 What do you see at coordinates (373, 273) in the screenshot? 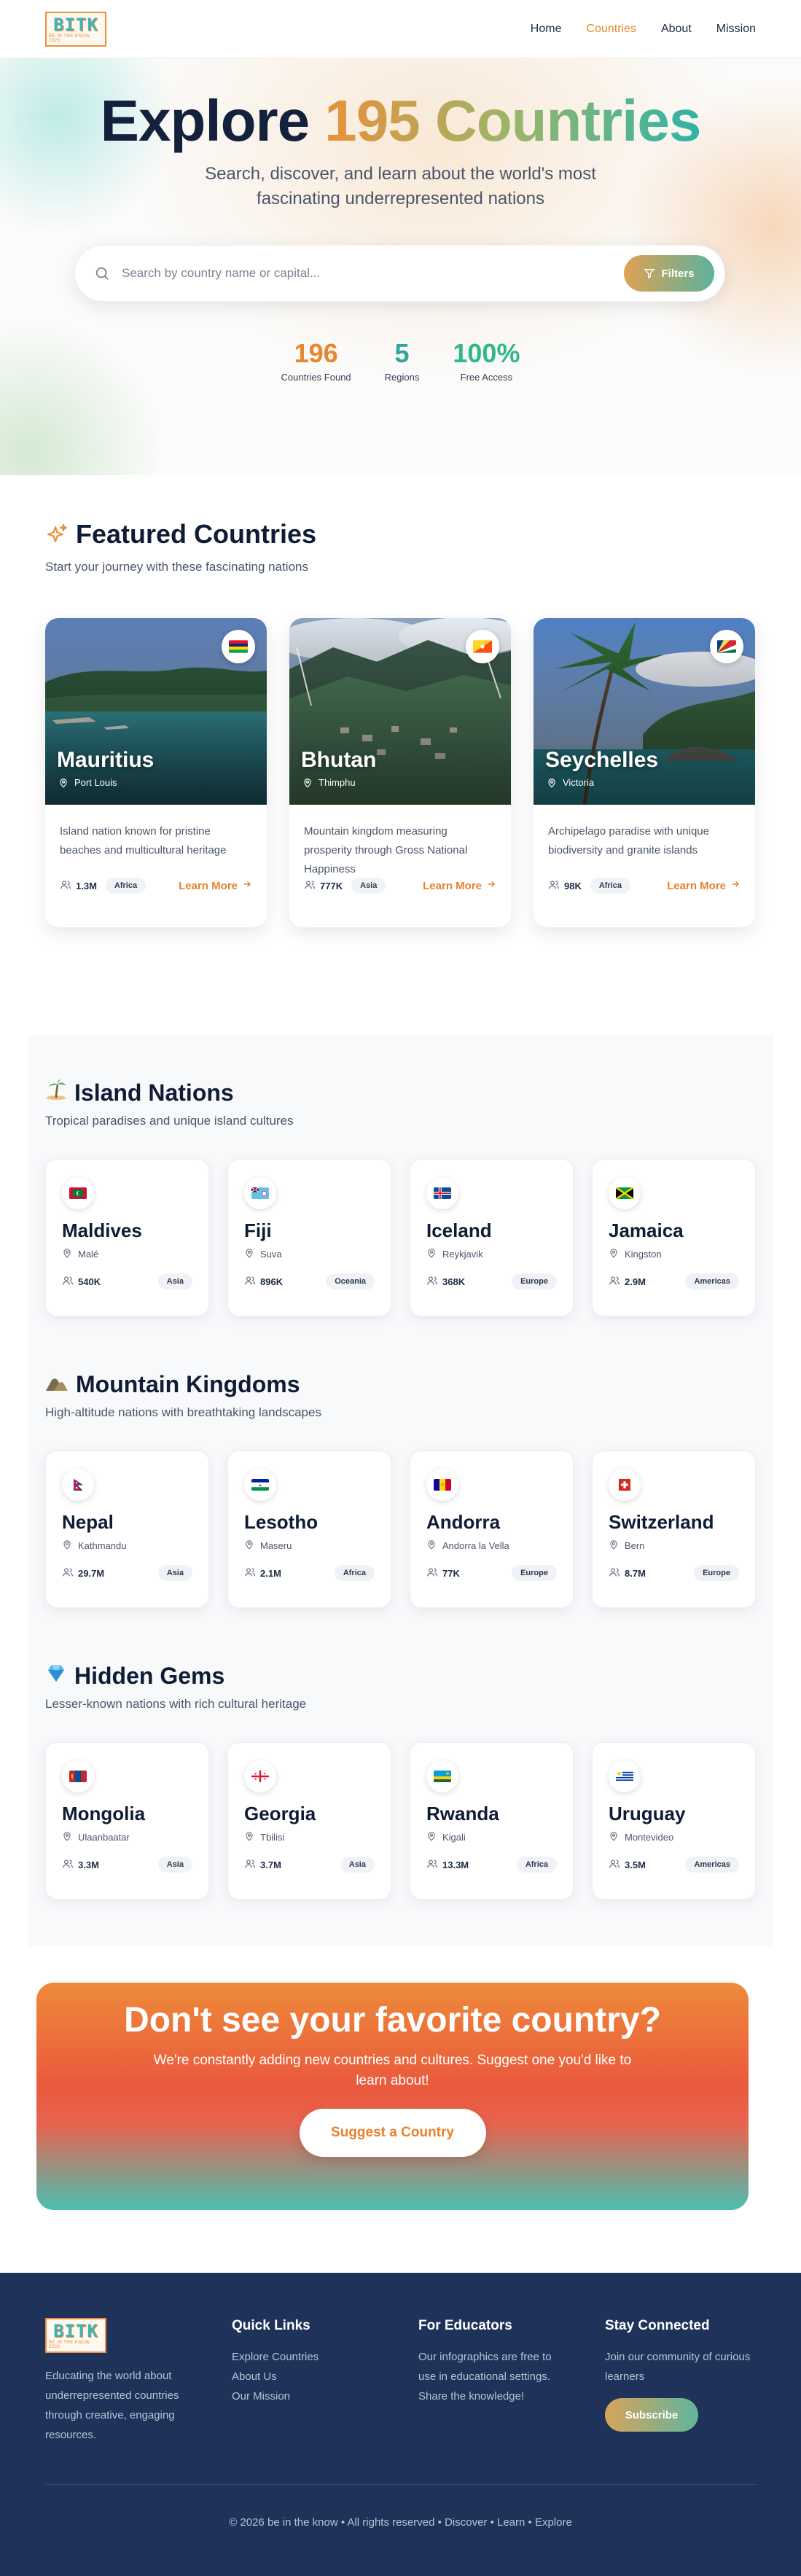
I see `search-input` at bounding box center [373, 273].